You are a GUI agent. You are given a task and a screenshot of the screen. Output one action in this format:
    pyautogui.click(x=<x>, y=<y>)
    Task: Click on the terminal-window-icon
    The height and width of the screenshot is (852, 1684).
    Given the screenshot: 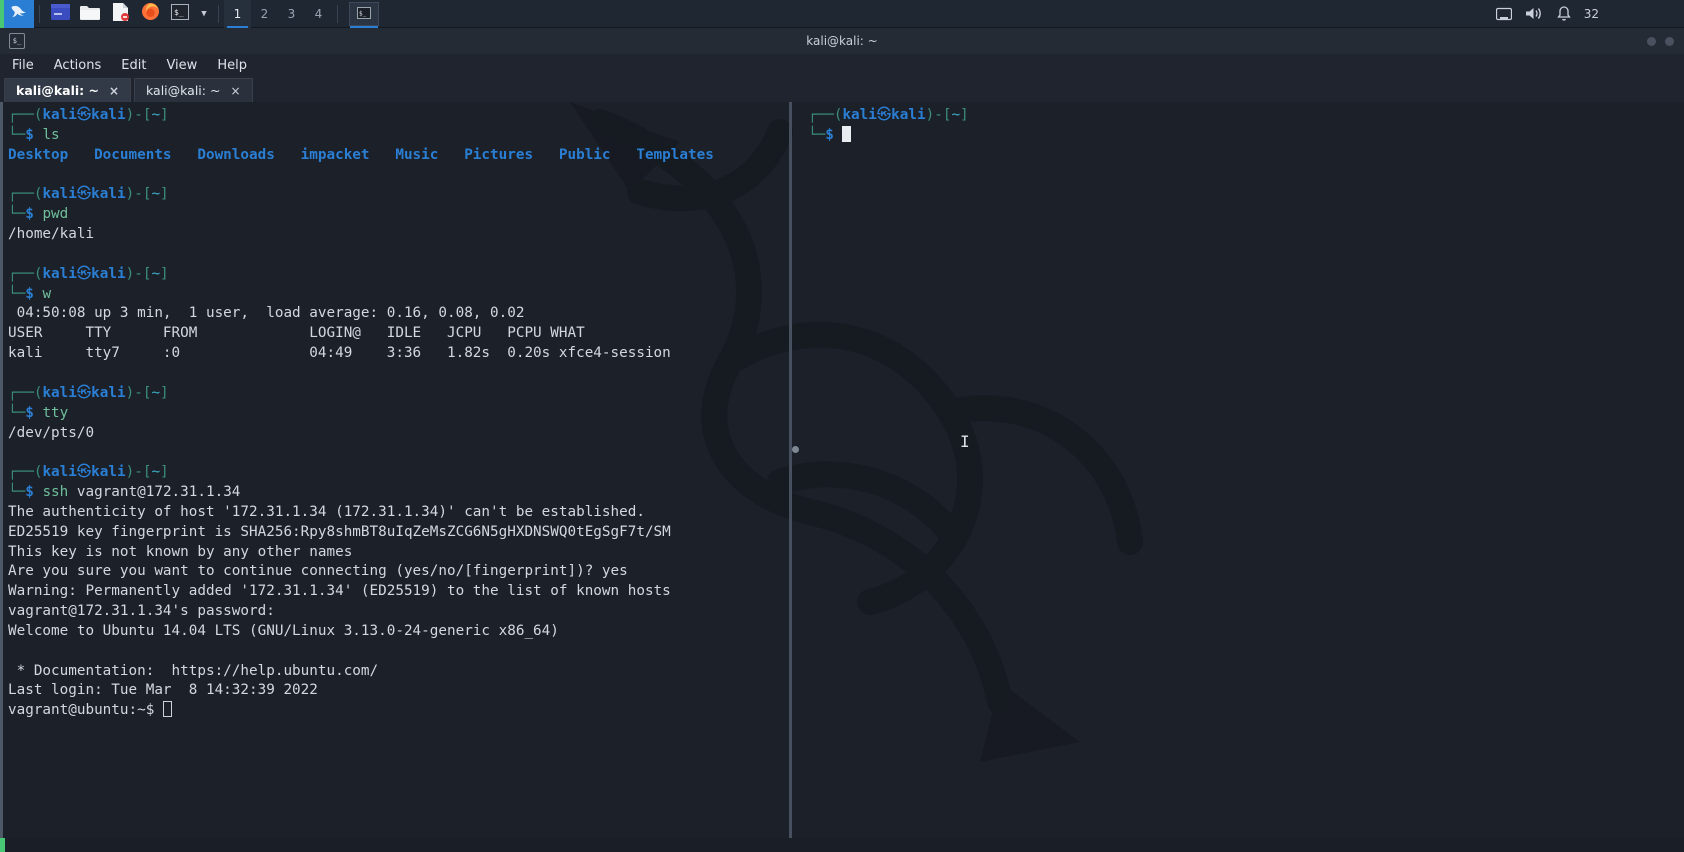 What is the action you would take?
    pyautogui.click(x=60, y=13)
    